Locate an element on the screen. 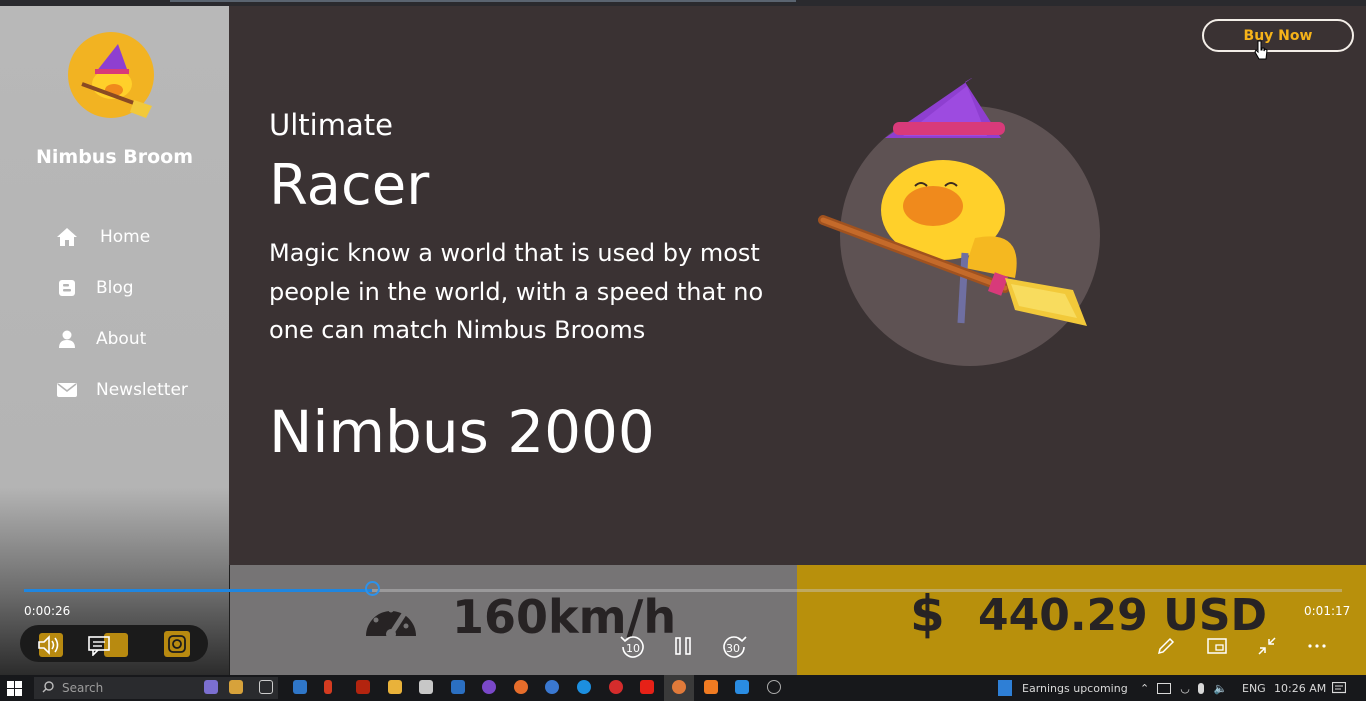 The image size is (1366, 701). nav-newsletter: Newsletter is located at coordinates (122, 390).